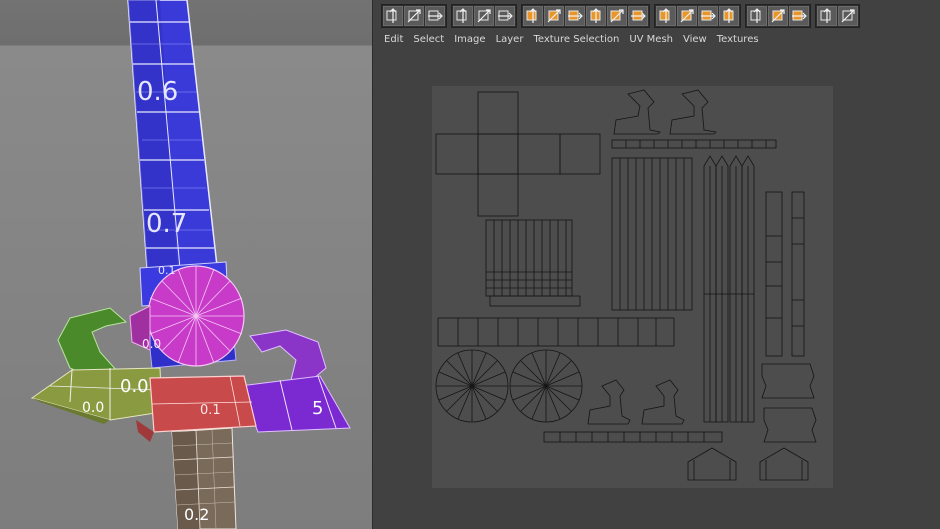 The height and width of the screenshot is (529, 940). I want to click on flip-horizontal-icon, so click(664, 15).